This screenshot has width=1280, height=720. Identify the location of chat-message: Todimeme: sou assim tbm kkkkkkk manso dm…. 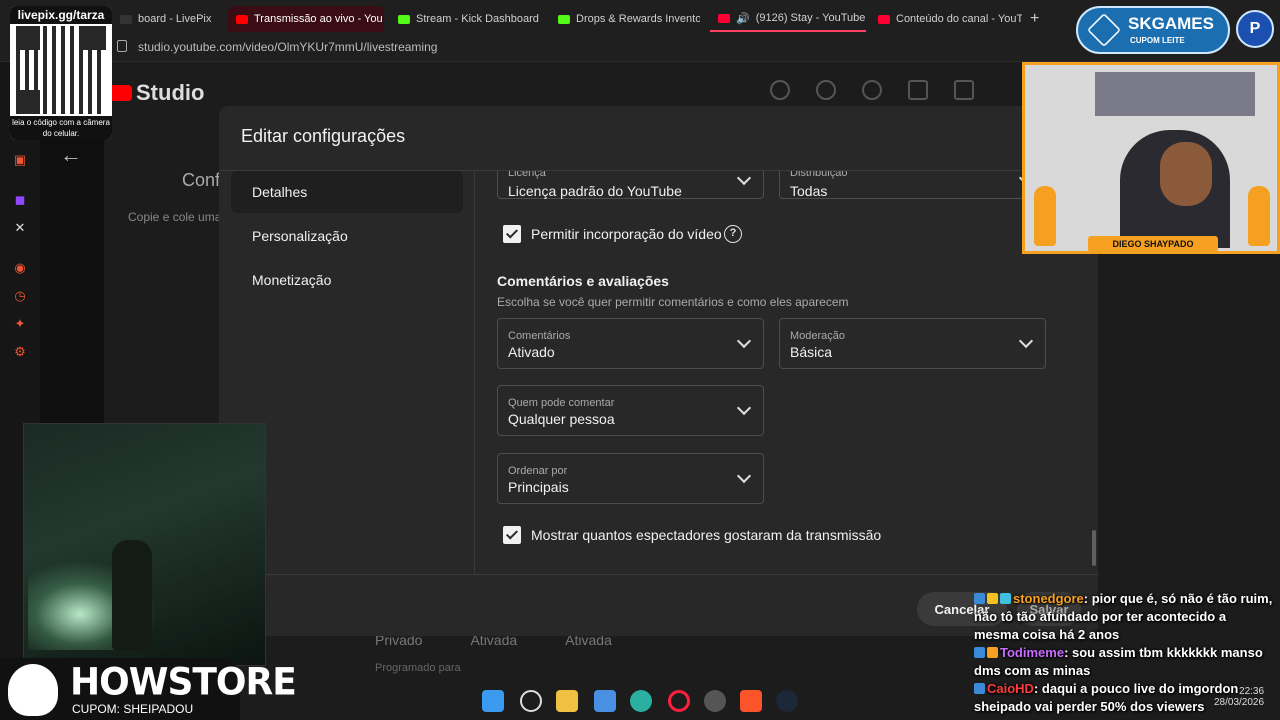
(1118, 661).